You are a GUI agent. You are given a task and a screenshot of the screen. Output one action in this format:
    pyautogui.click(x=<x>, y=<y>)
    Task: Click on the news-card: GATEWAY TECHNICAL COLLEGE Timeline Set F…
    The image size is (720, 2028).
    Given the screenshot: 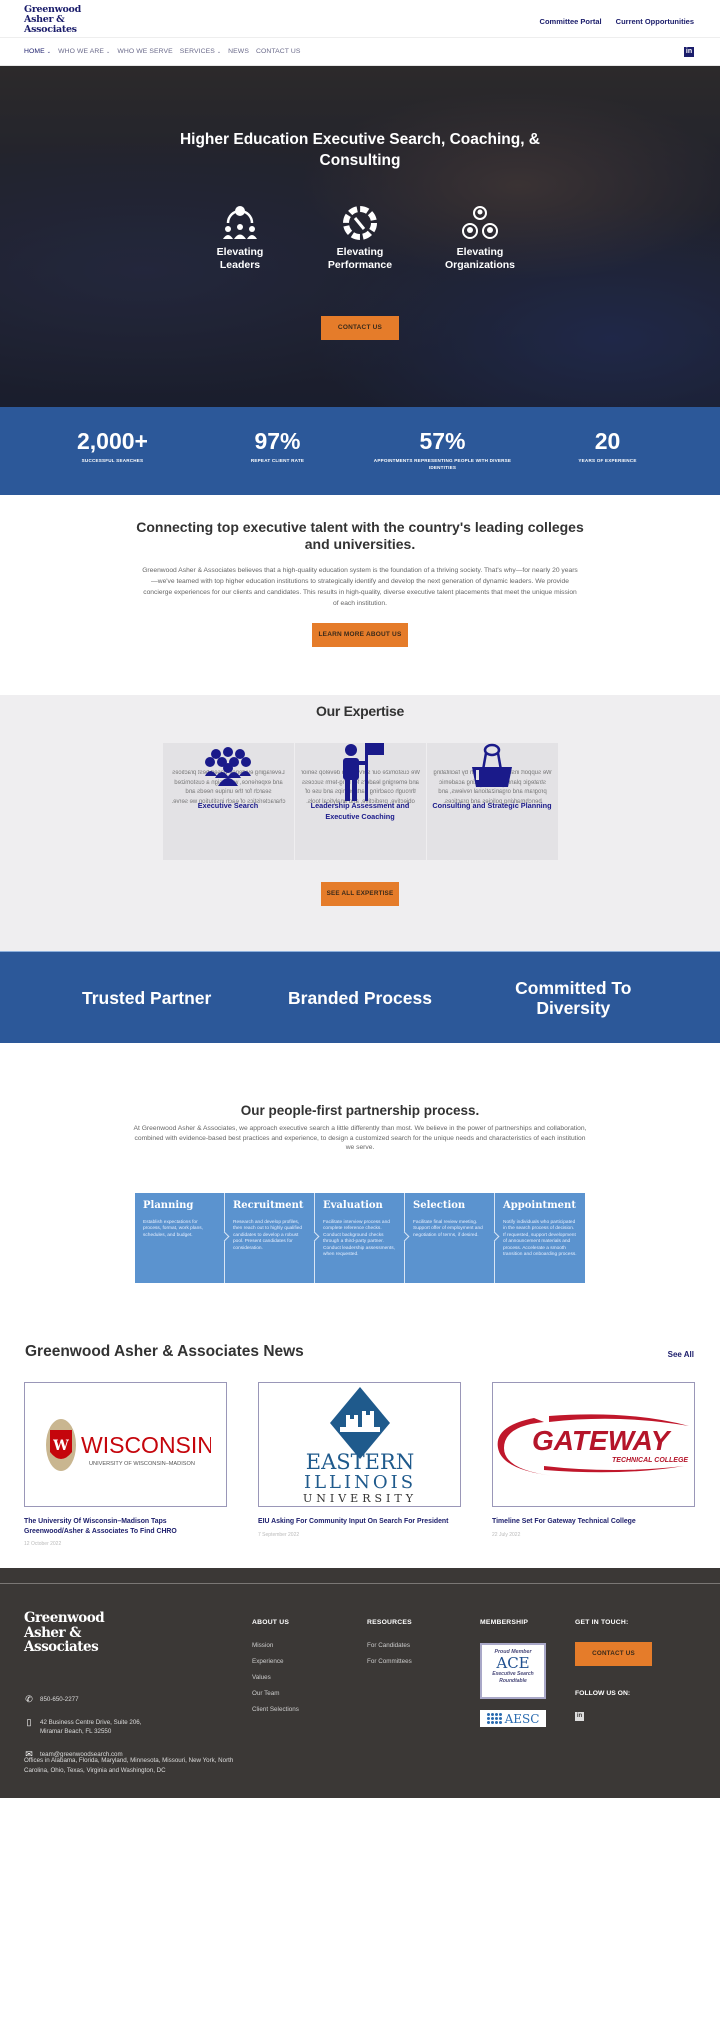 What is the action you would take?
    pyautogui.click(x=593, y=1464)
    